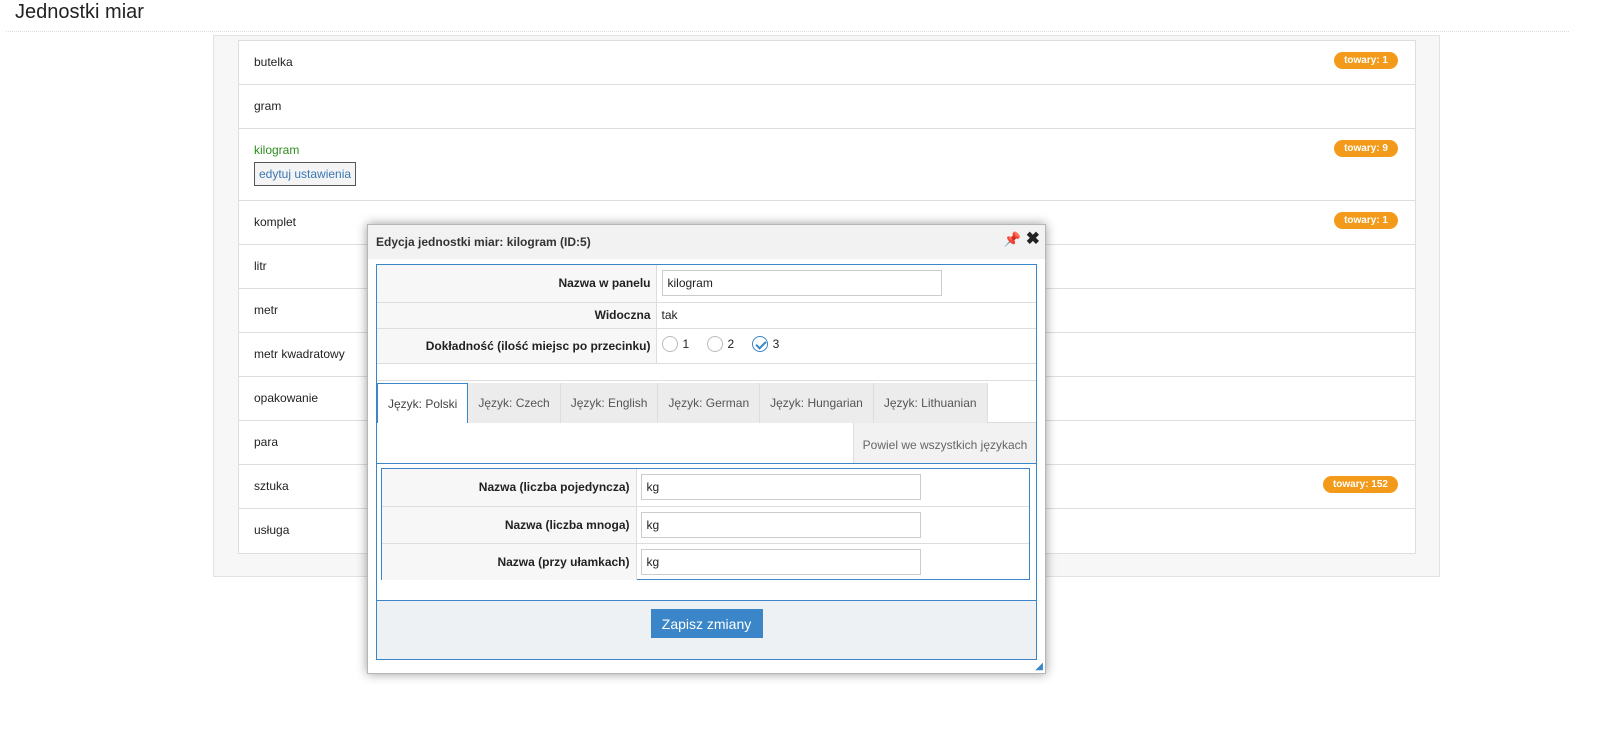  I want to click on pin-icon: 📌, so click(1012, 239).